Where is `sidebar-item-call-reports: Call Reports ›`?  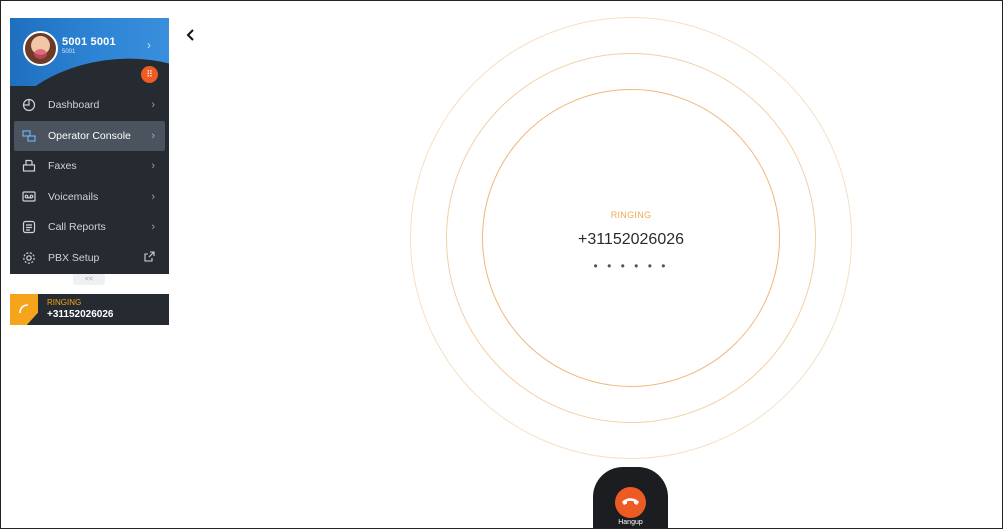
sidebar-item-call-reports: Call Reports › is located at coordinates (89, 227).